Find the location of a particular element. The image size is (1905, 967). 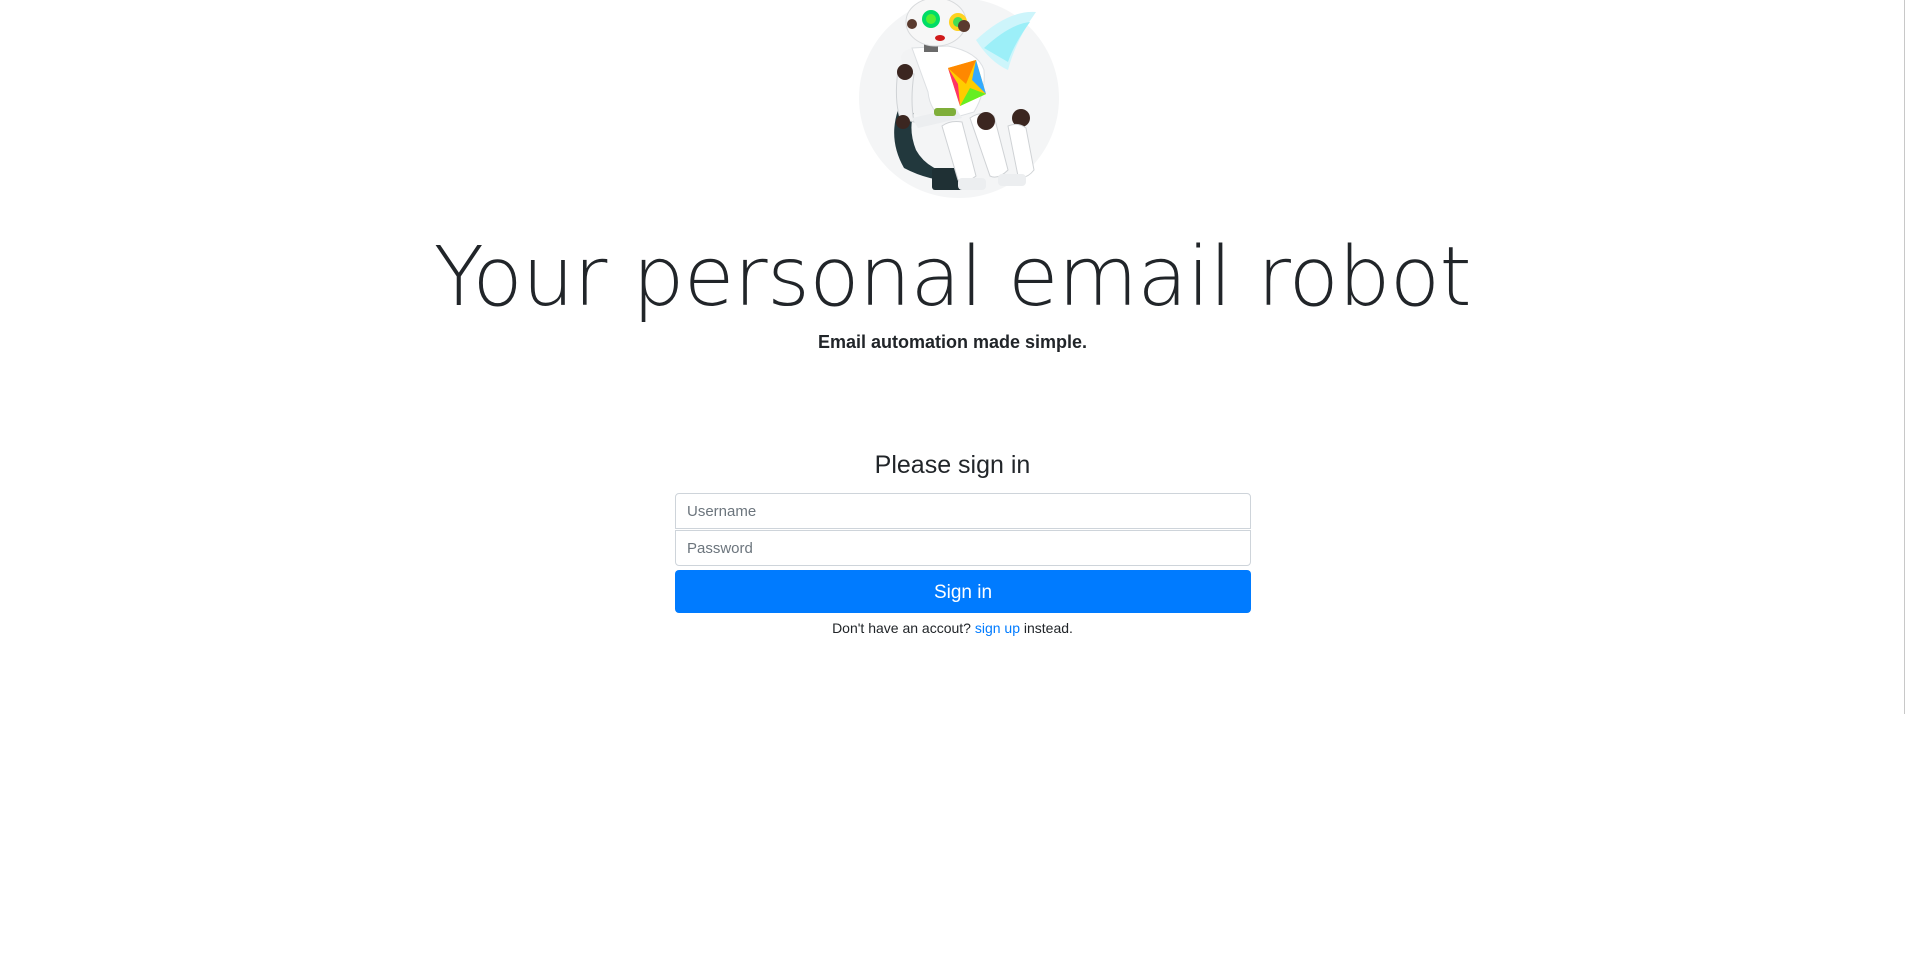

hero-title: Your personal email robot is located at coordinates (952, 277).